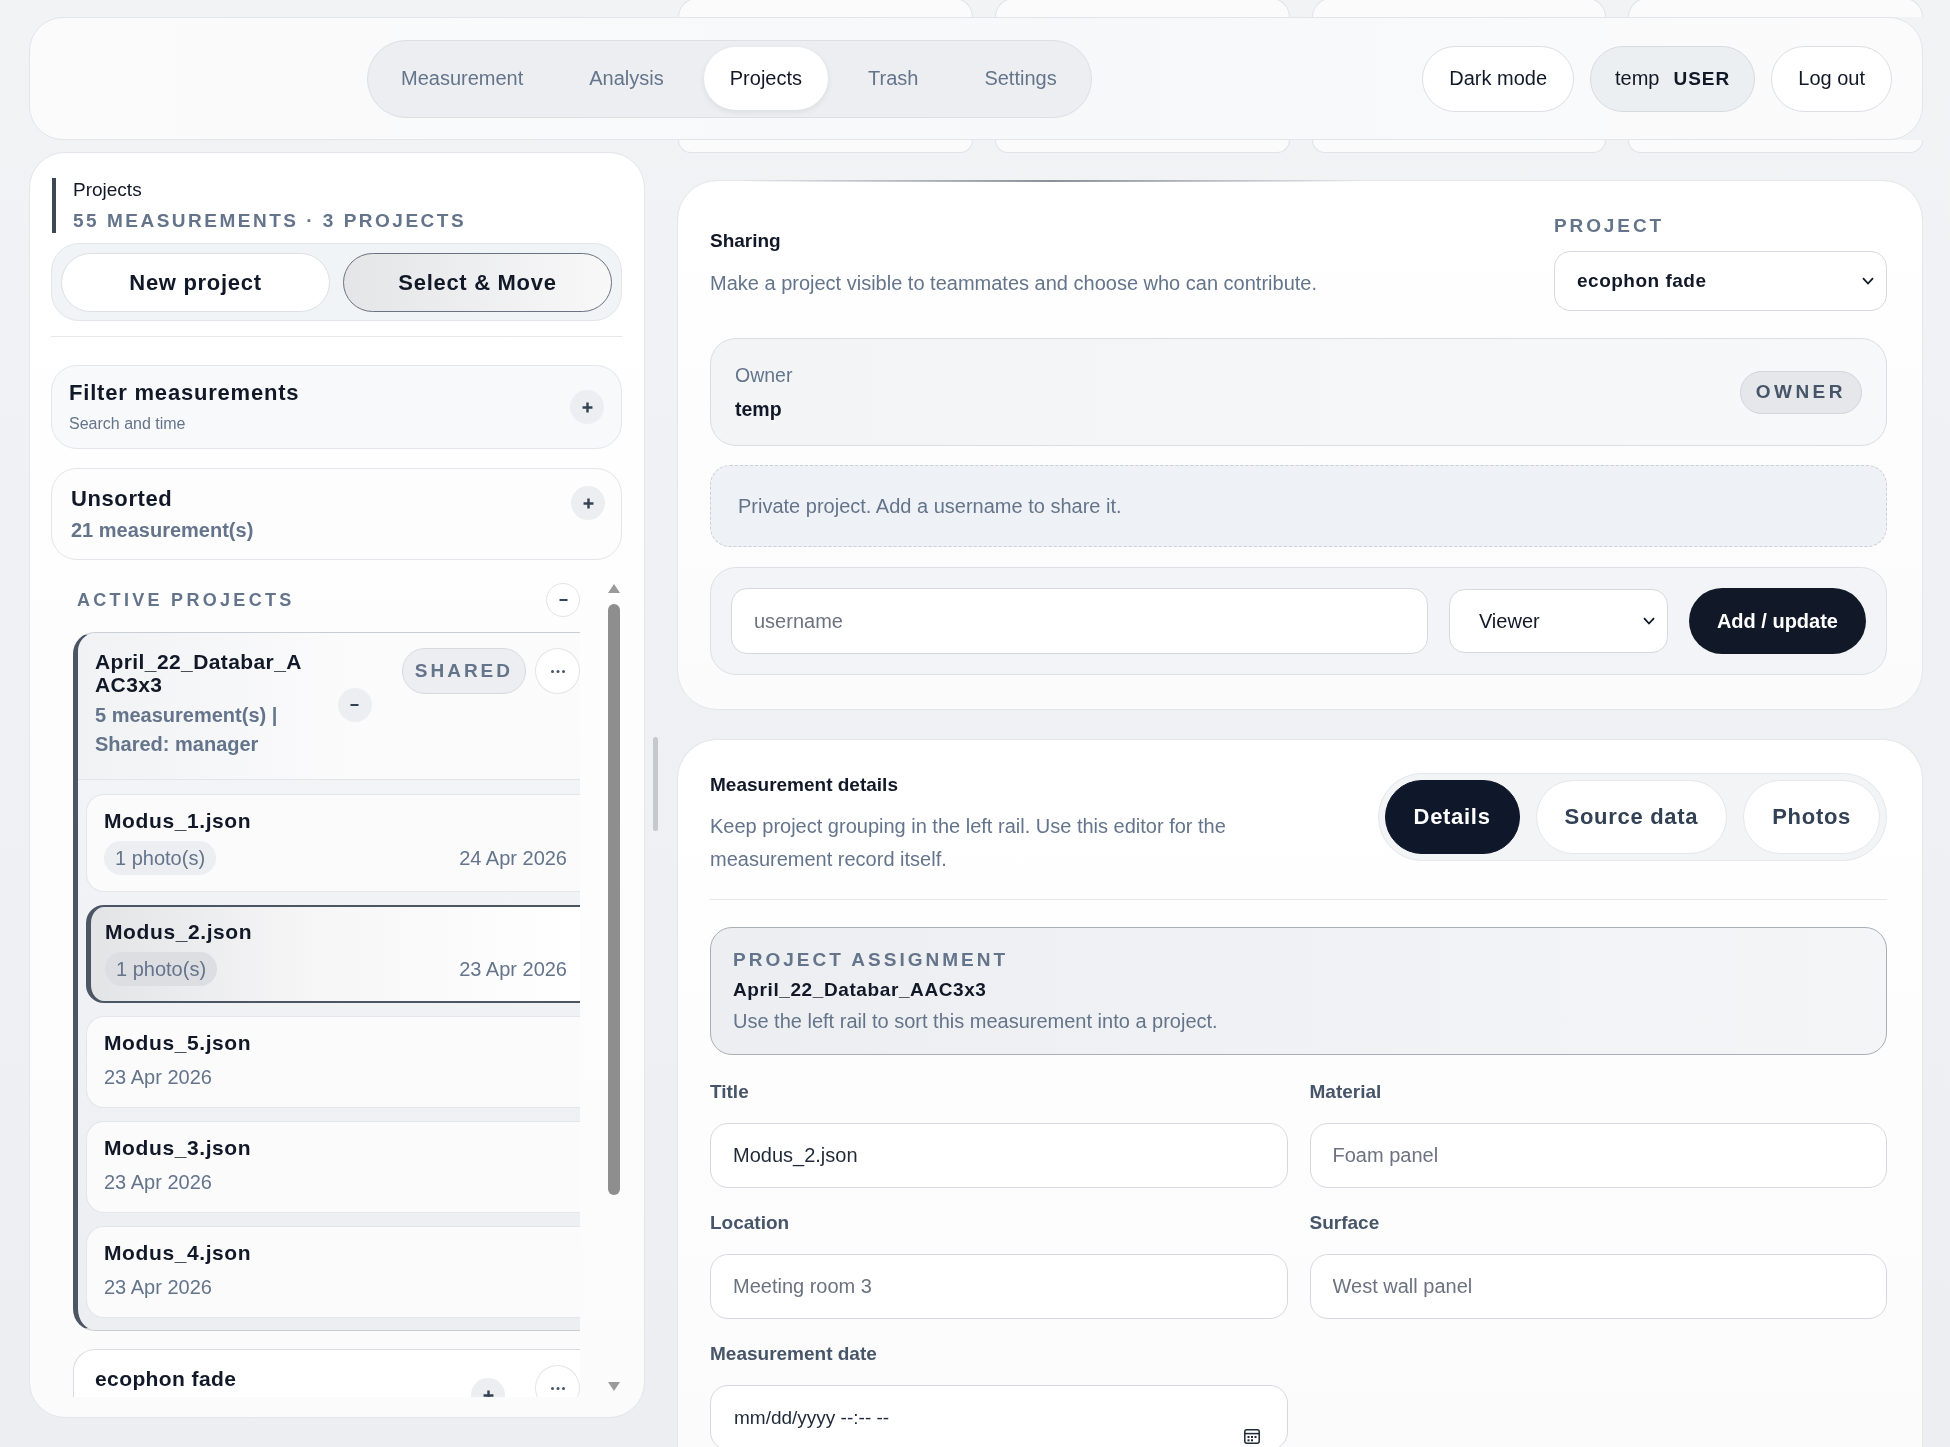  What do you see at coordinates (1298, 506) in the screenshot?
I see `private-notice: Private project. Add a username to share it.` at bounding box center [1298, 506].